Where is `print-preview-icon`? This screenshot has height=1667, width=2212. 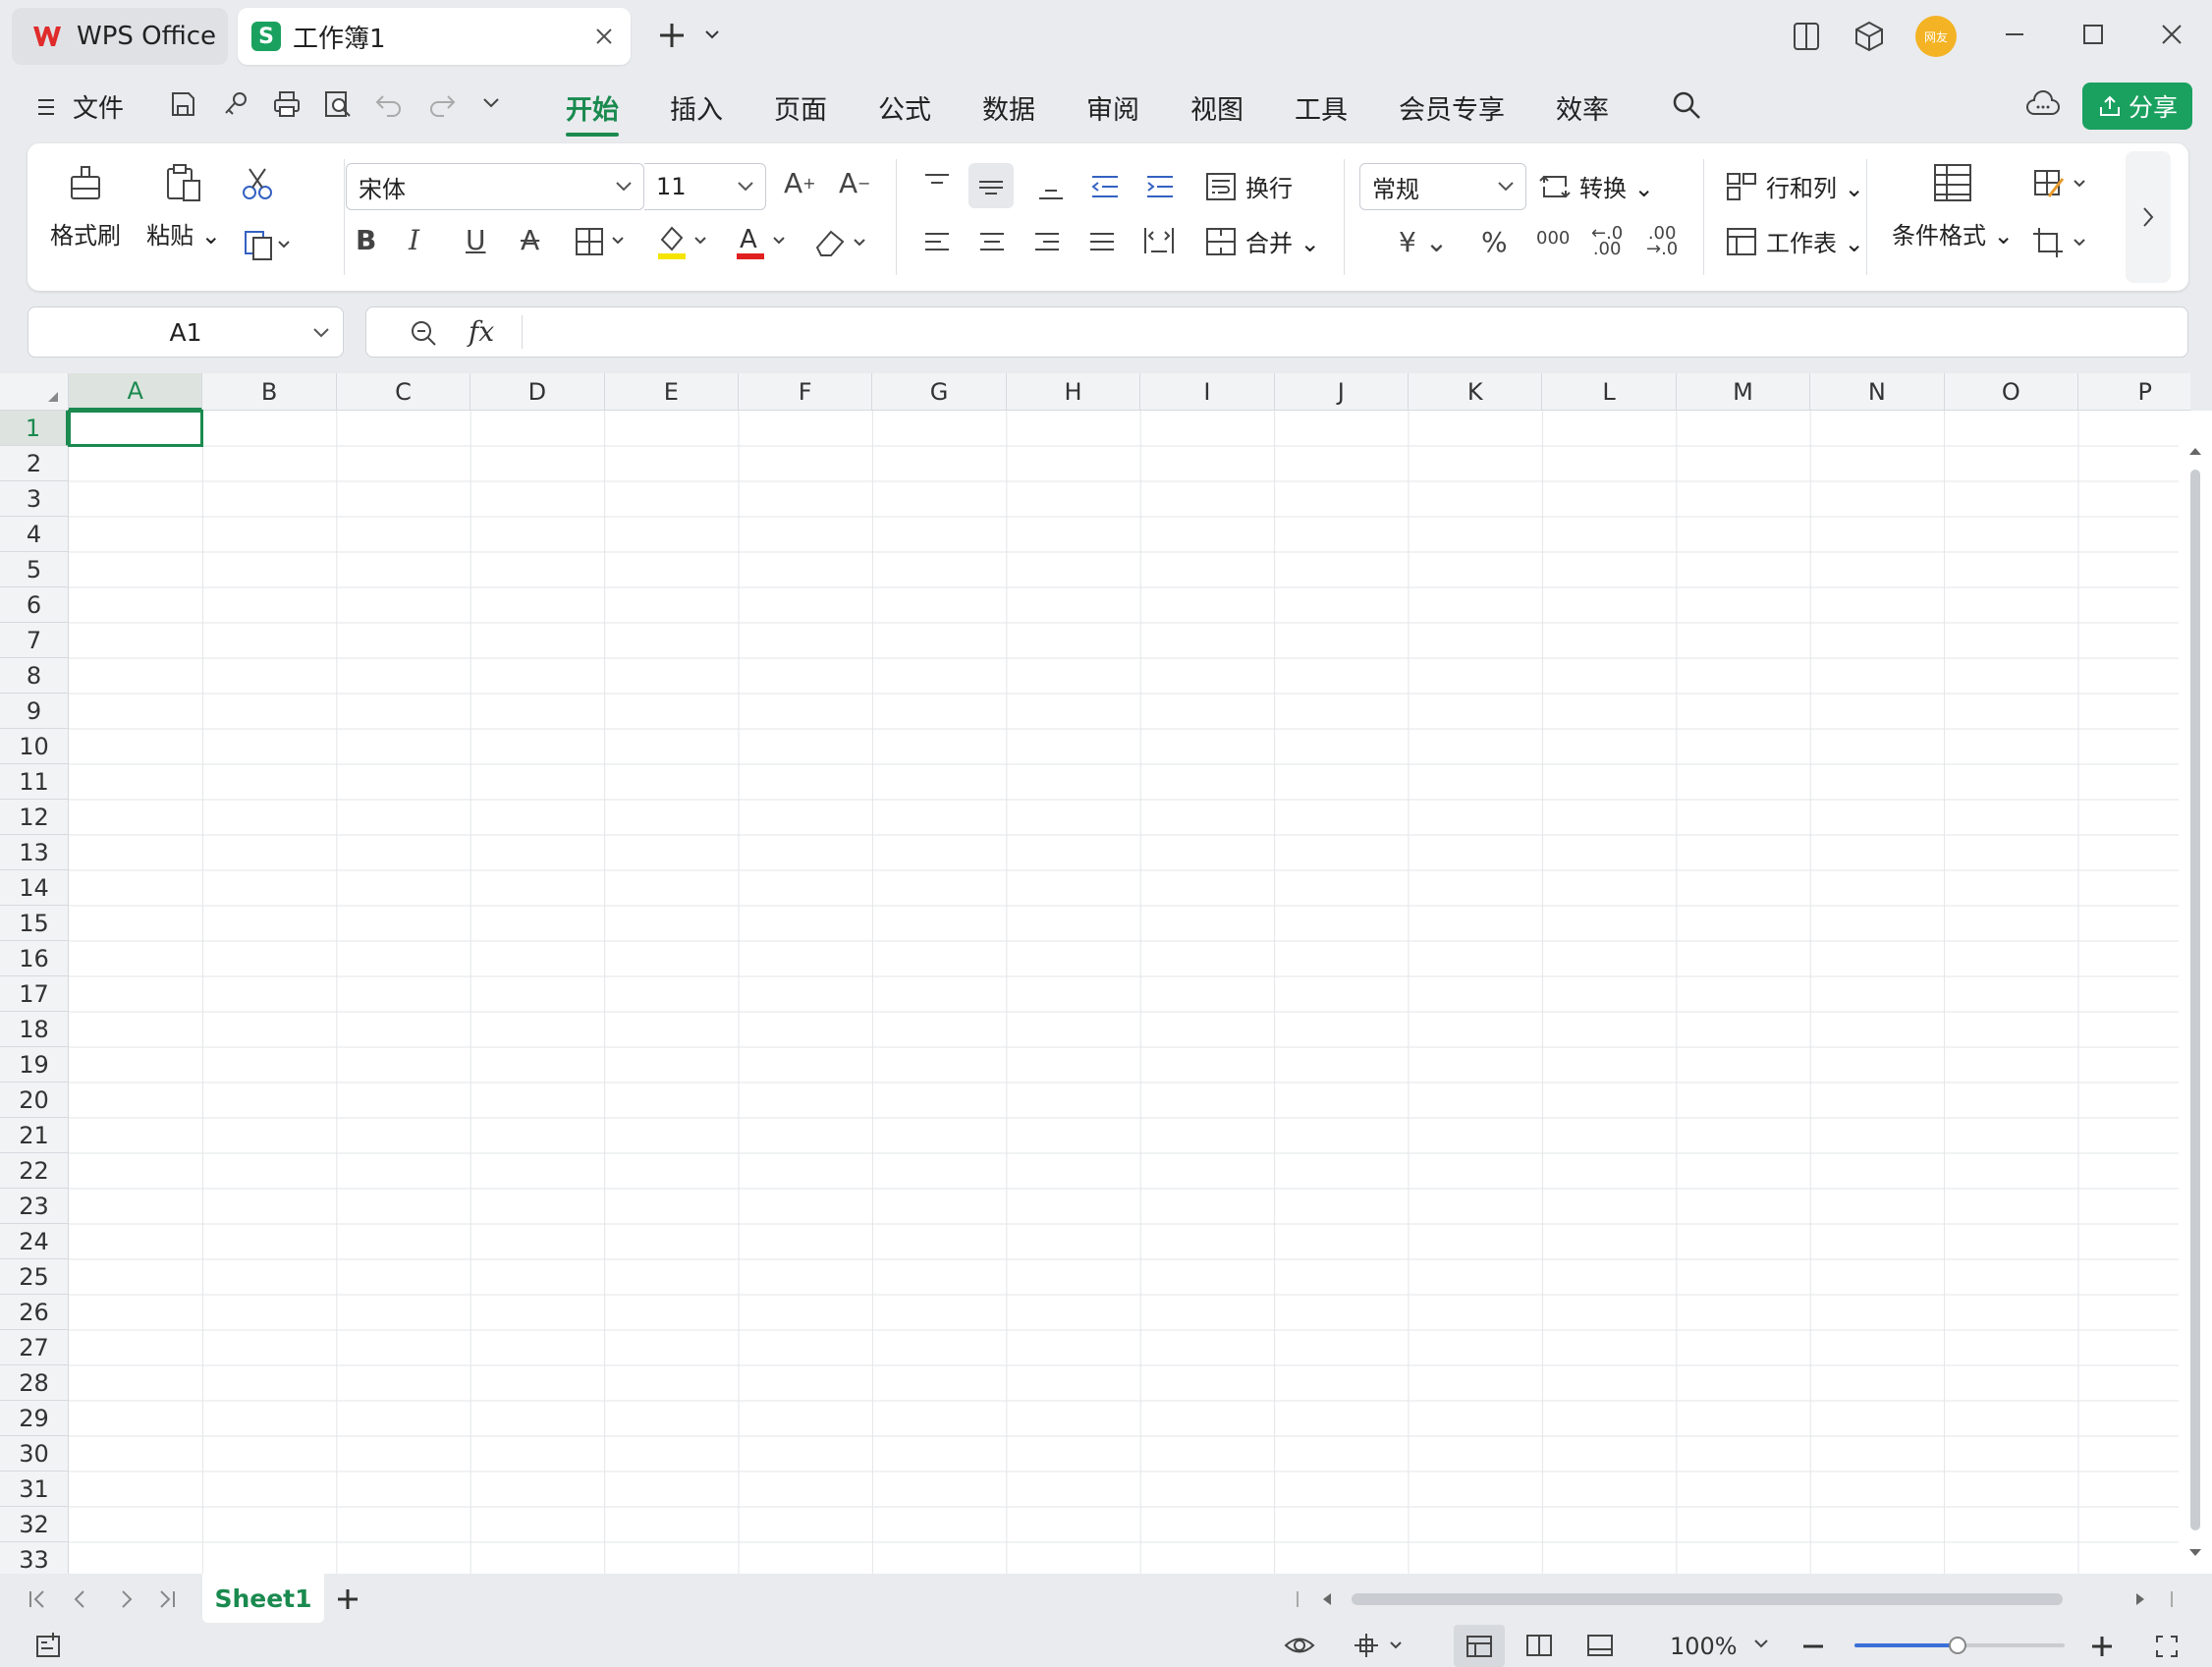 print-preview-icon is located at coordinates (338, 104).